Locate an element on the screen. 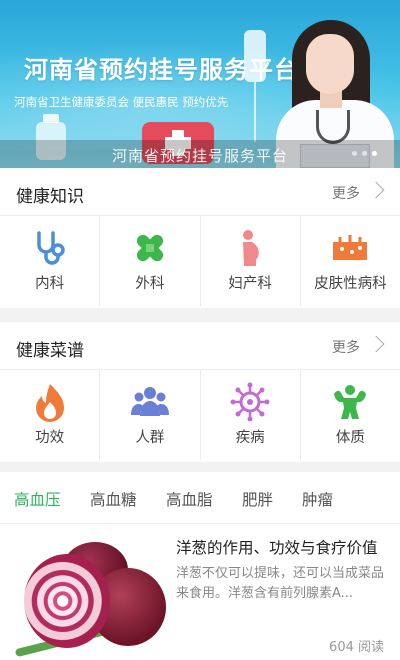 Image resolution: width=400 pixels, height=660 pixels. category-label: 人群 is located at coordinates (150, 438).